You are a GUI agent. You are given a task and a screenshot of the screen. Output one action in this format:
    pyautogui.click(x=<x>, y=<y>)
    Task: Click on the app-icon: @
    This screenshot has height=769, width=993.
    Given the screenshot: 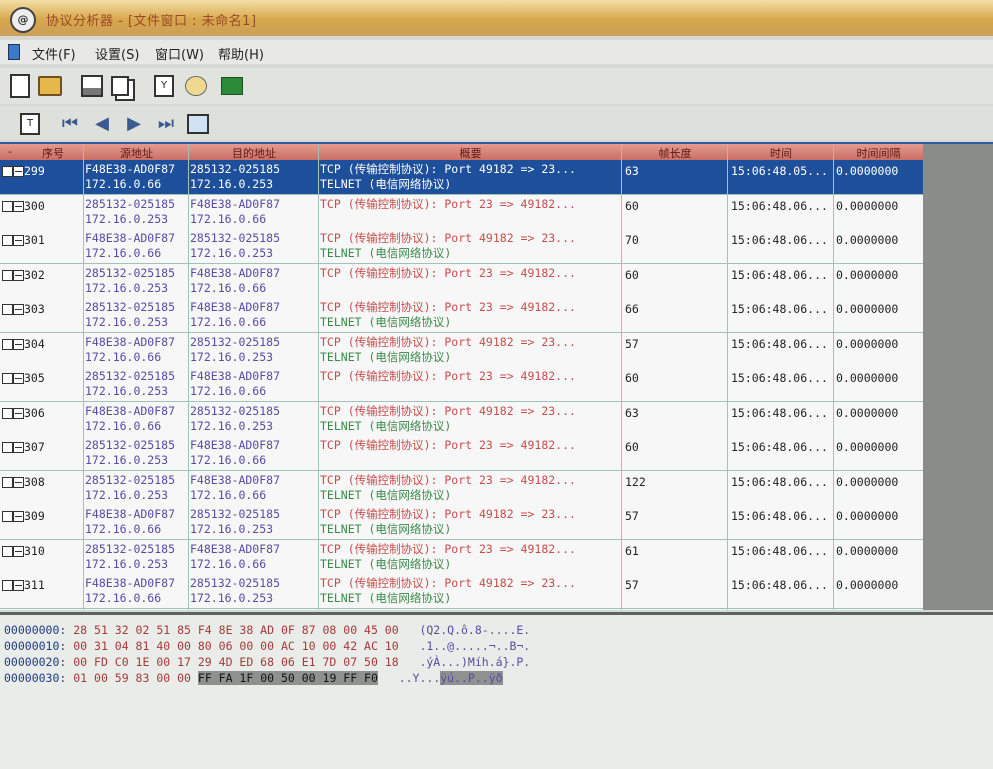 What is the action you would take?
    pyautogui.click(x=23, y=20)
    